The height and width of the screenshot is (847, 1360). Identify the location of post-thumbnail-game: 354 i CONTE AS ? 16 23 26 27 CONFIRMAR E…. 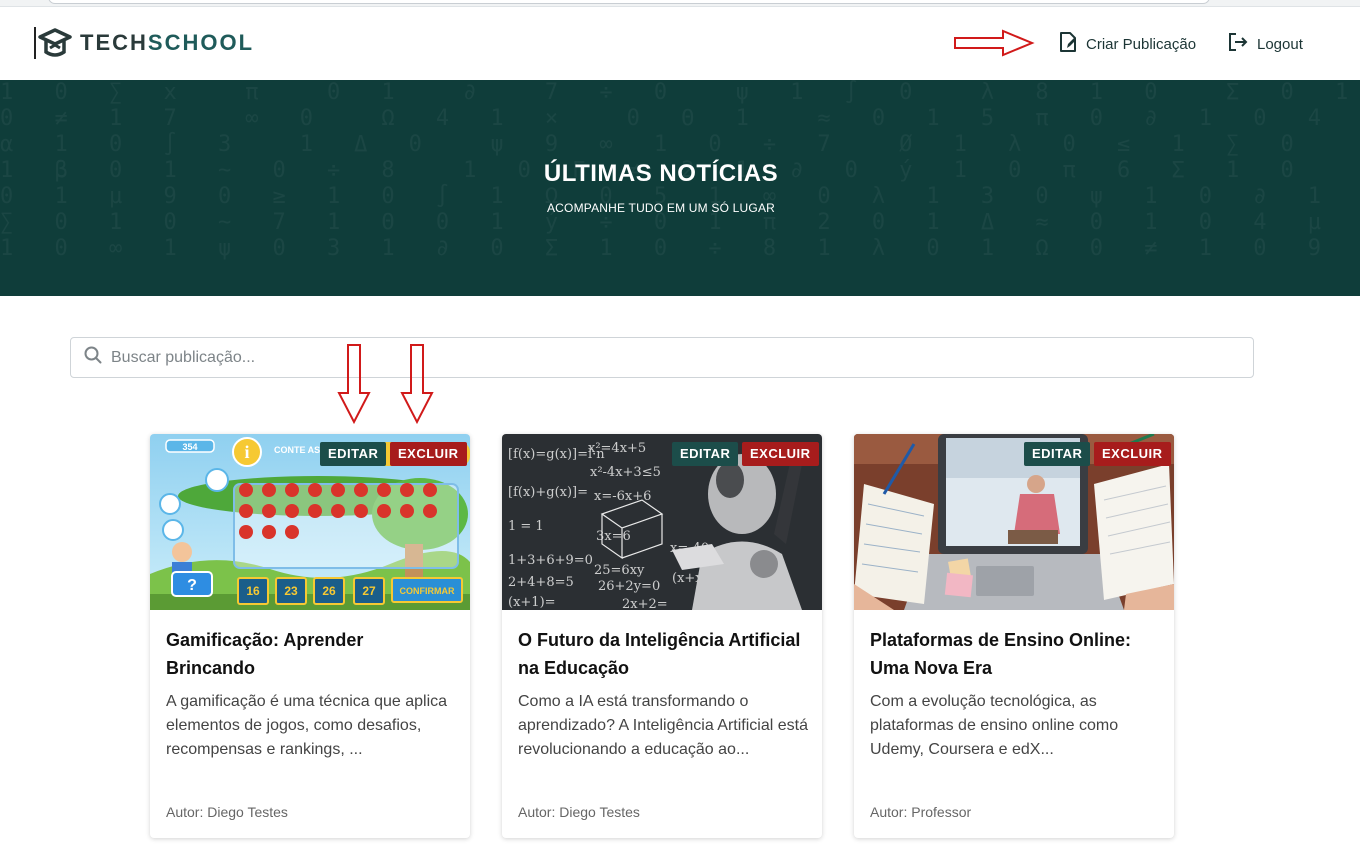
(310, 522).